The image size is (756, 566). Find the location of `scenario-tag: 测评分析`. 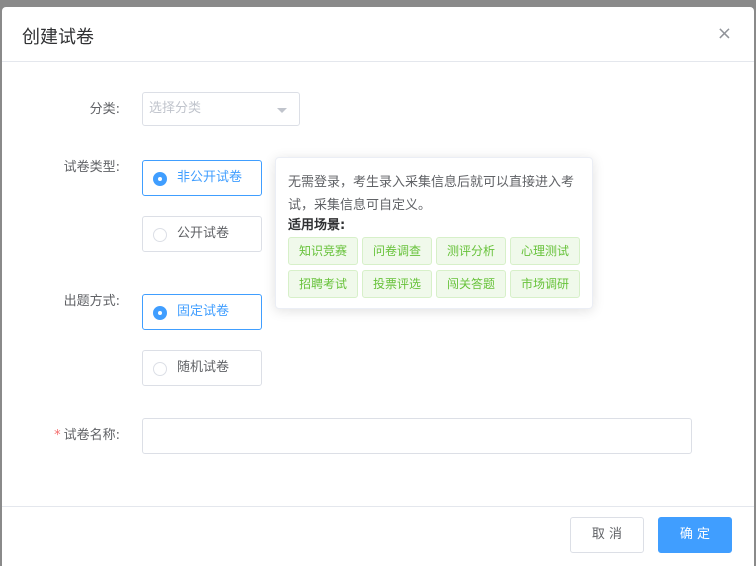

scenario-tag: 测评分析 is located at coordinates (471, 251).